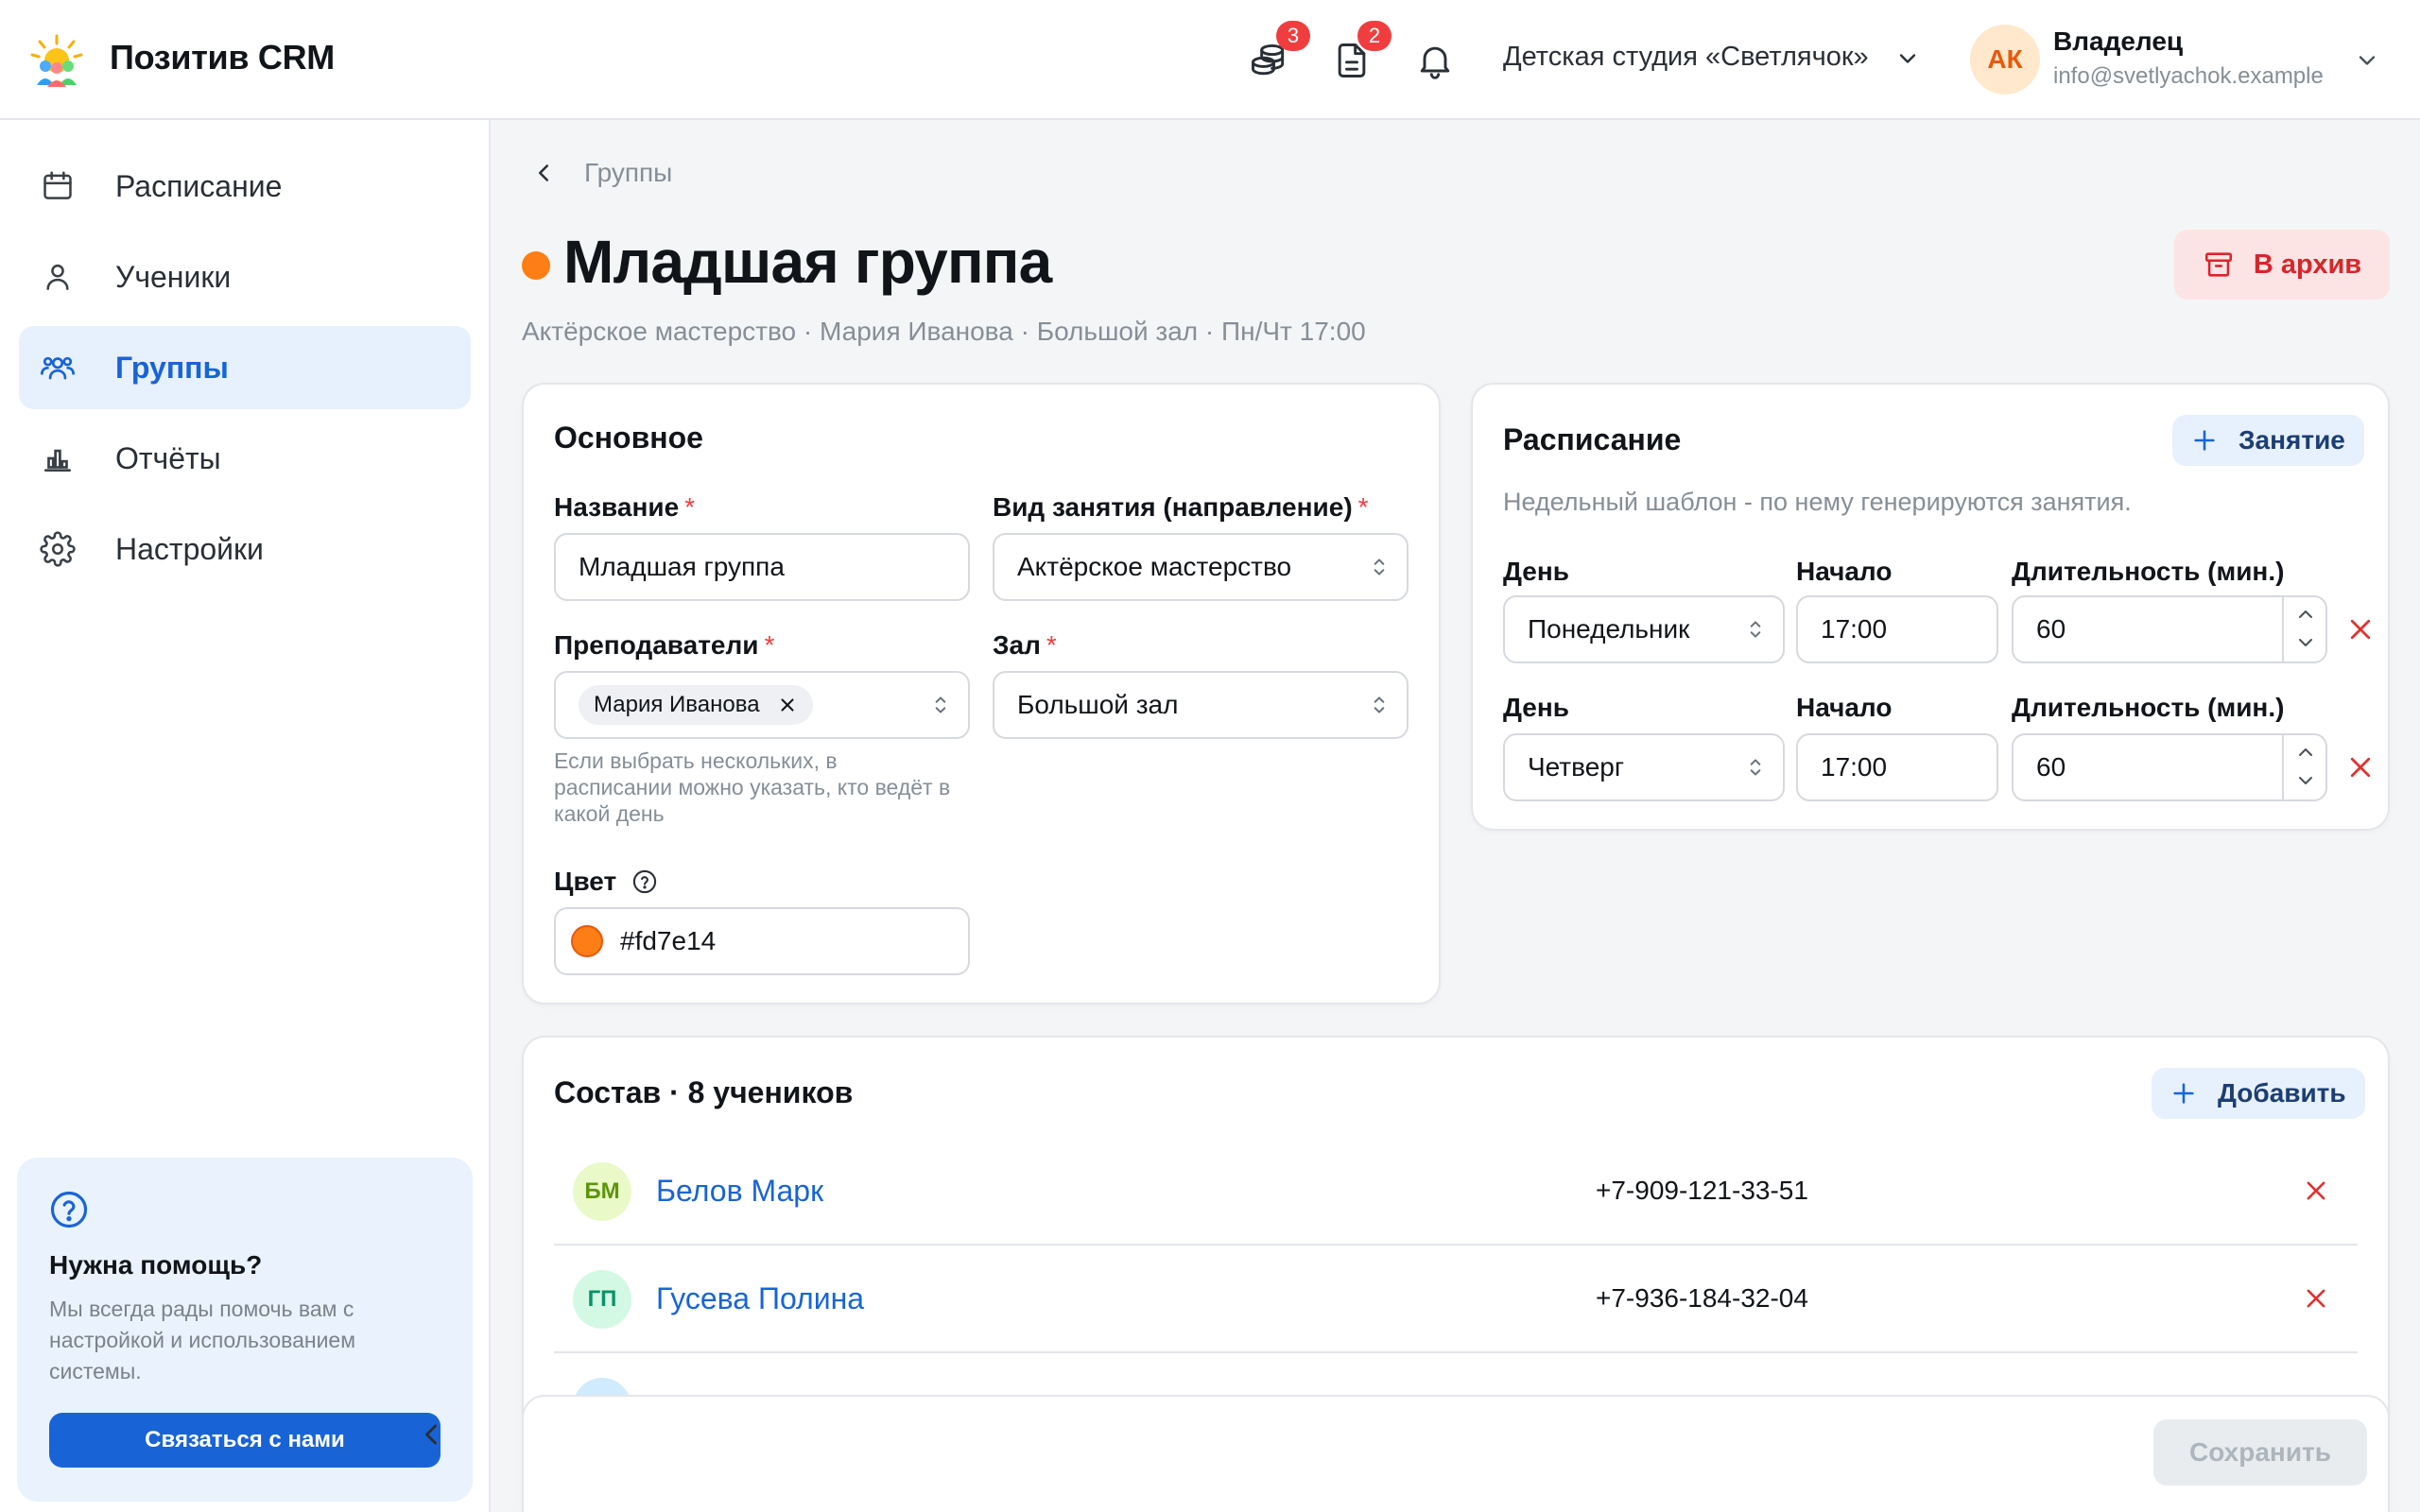 This screenshot has height=1512, width=2420. Describe the element at coordinates (58, 368) in the screenshot. I see `users-icon` at that location.